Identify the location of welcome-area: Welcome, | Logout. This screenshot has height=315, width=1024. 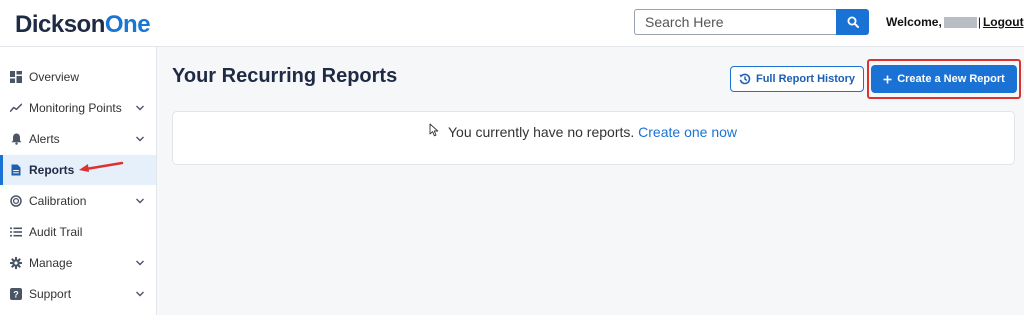
(955, 22).